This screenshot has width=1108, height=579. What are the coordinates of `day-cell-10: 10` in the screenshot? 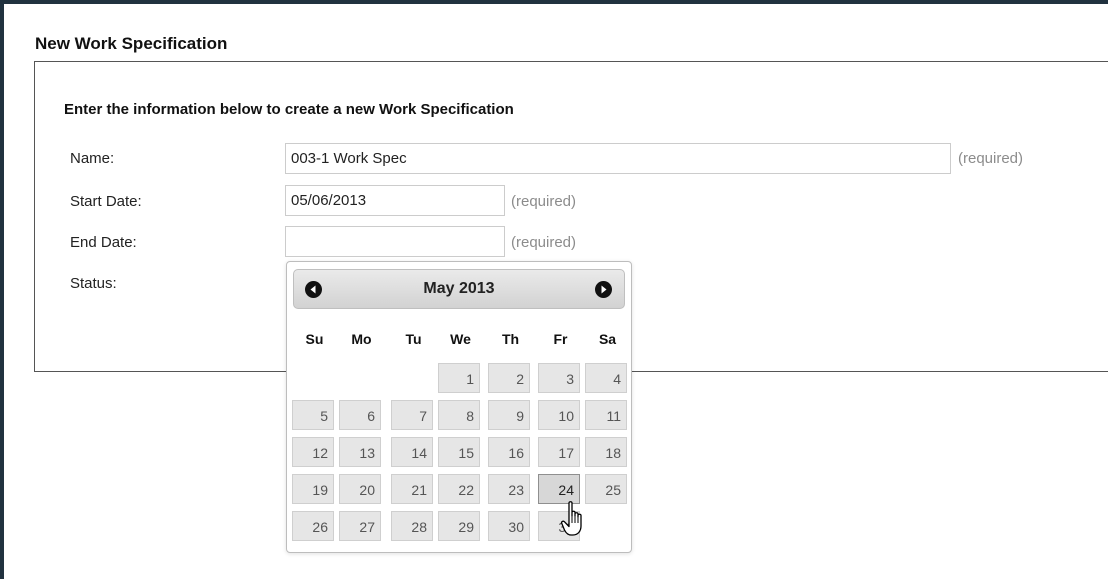 It's located at (559, 415).